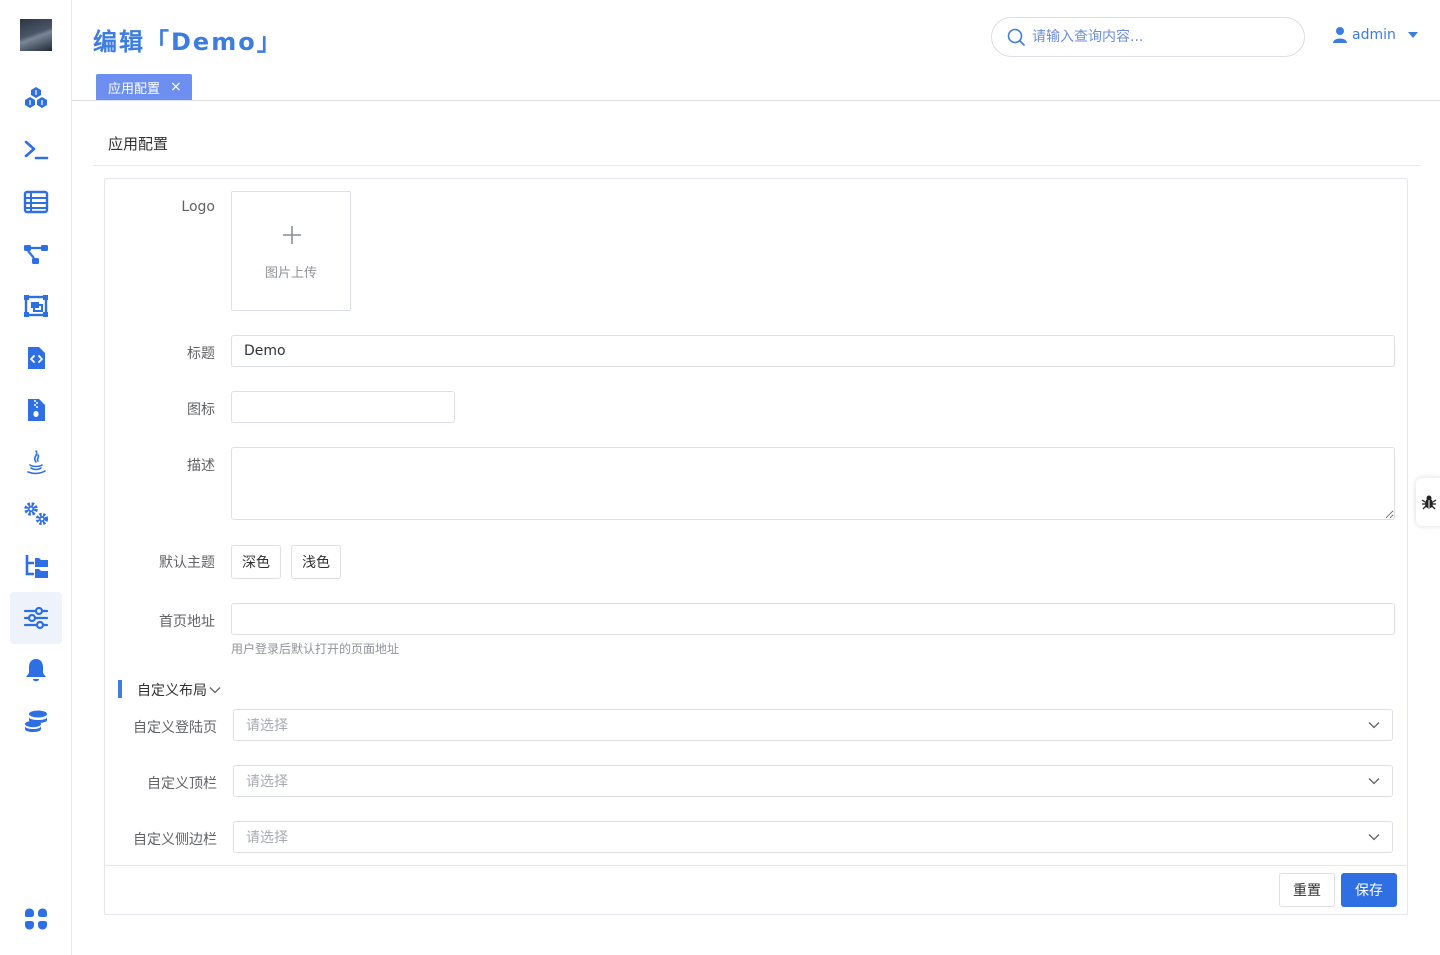  I want to click on sidebar-item-flow, so click(36, 254).